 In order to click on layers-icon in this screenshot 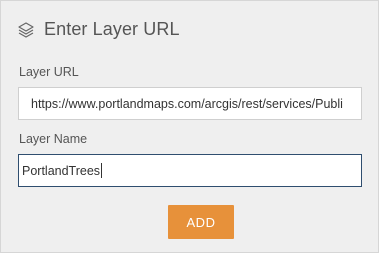, I will do `click(26, 30)`.